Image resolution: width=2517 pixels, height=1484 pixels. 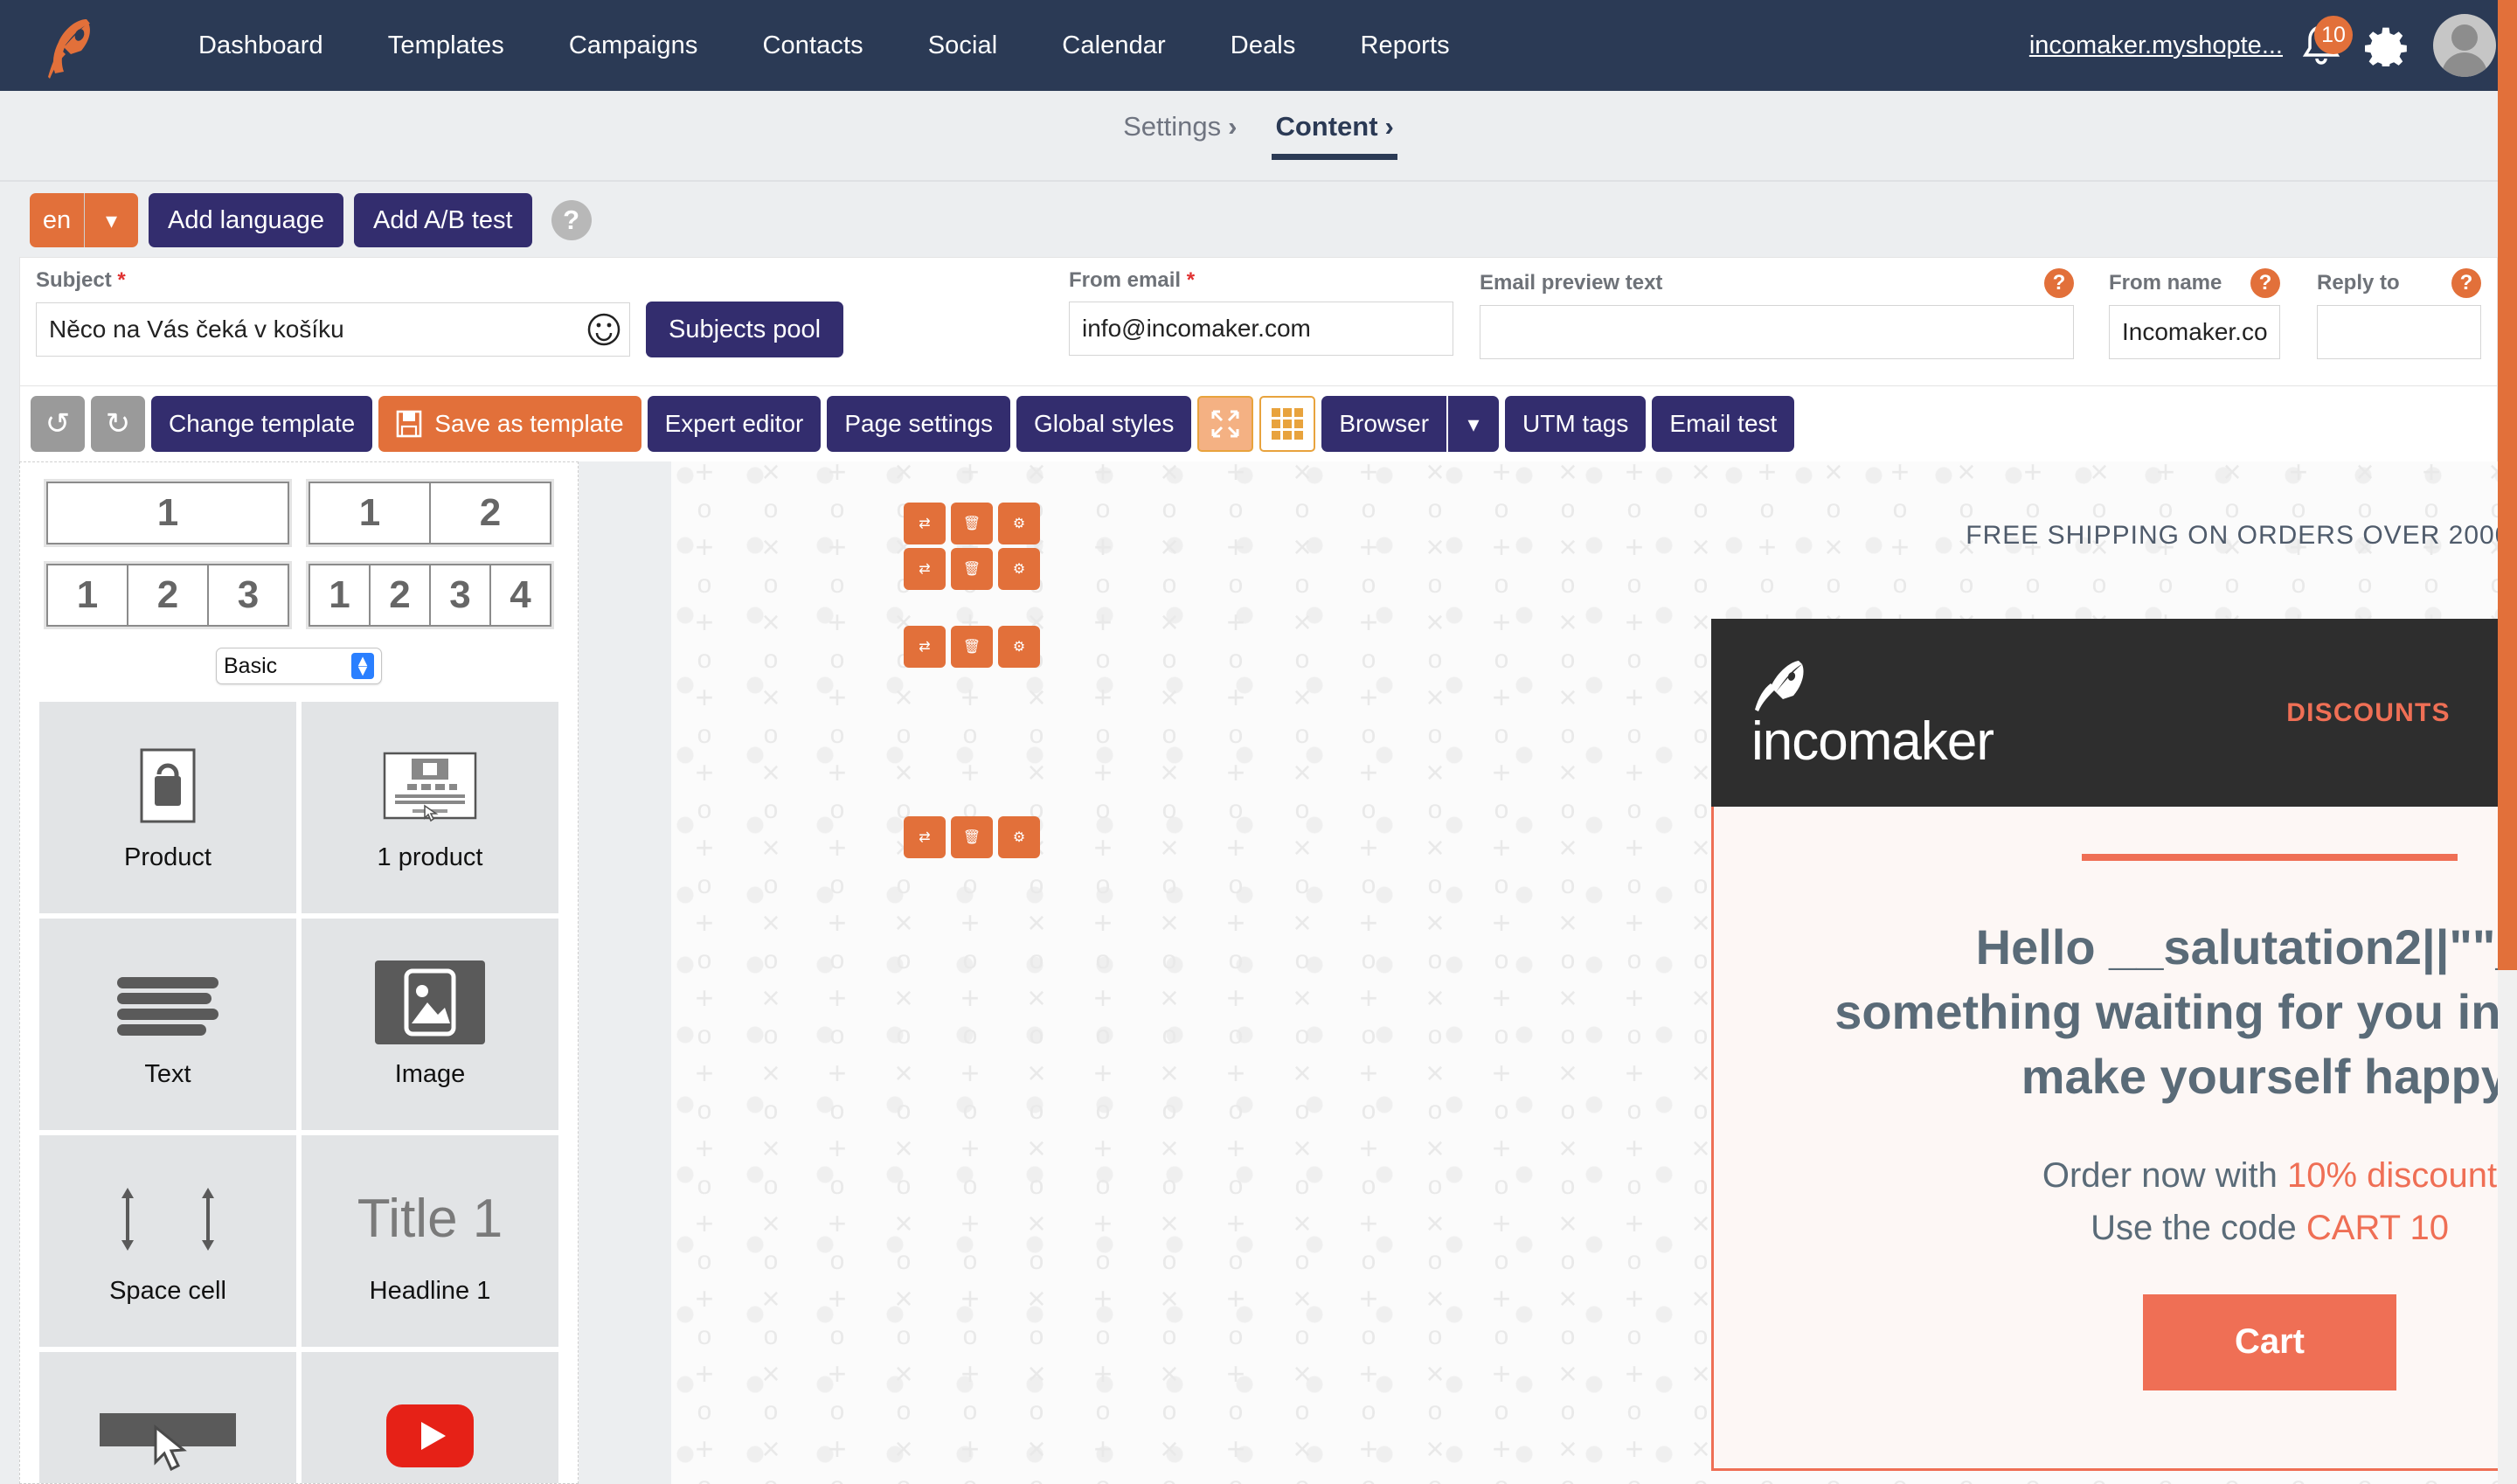 What do you see at coordinates (430, 1417) in the screenshot?
I see `block-video: Video` at bounding box center [430, 1417].